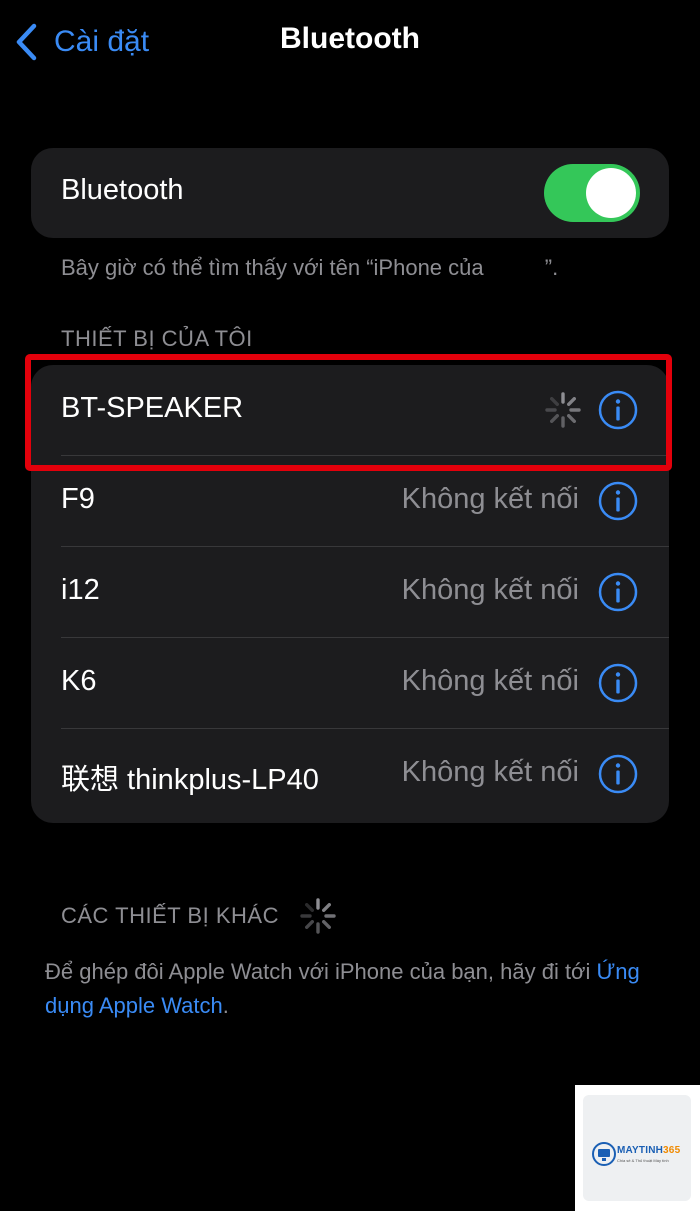  Describe the element at coordinates (604, 1154) in the screenshot. I see `monitor-logo-icon` at that location.